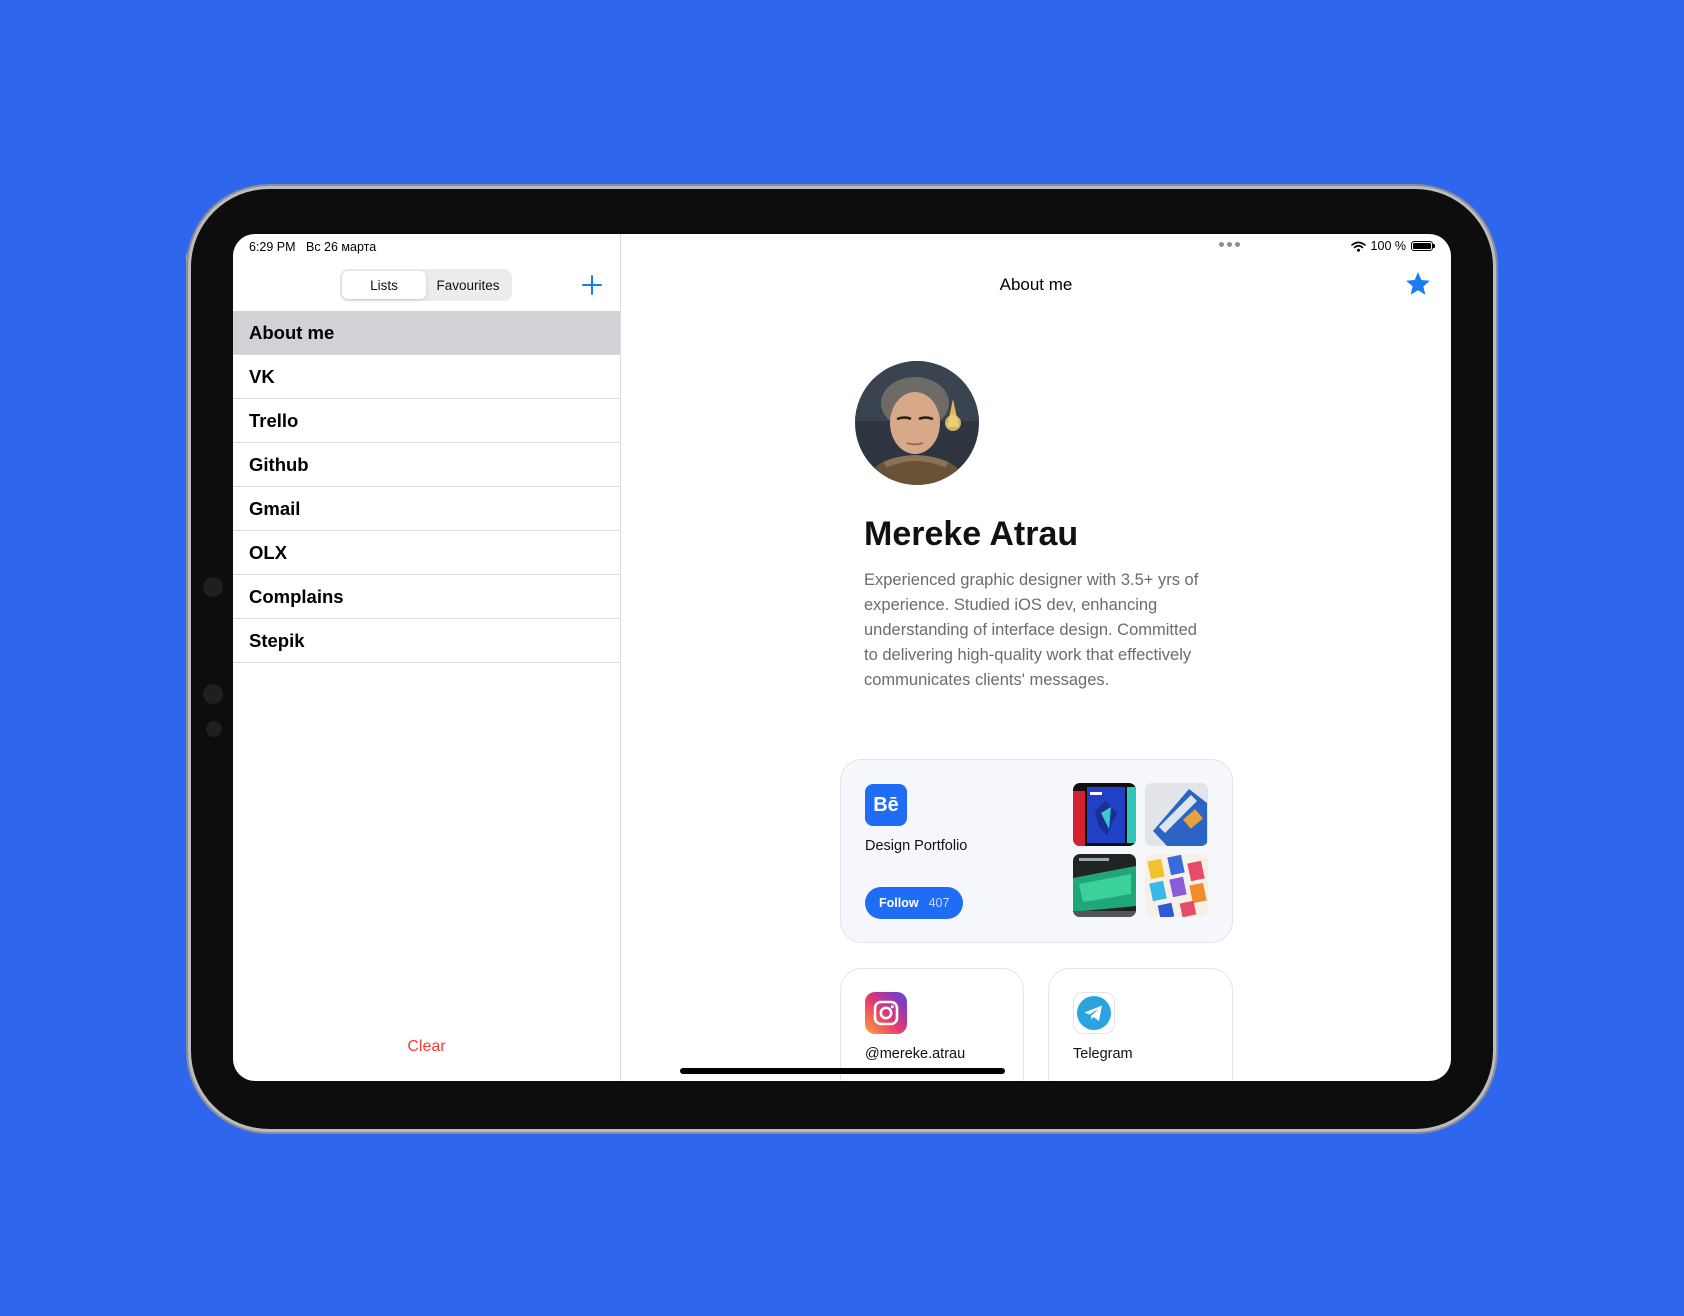 This screenshot has width=1684, height=1316. What do you see at coordinates (886, 805) in the screenshot?
I see `behance-icon: Bē` at bounding box center [886, 805].